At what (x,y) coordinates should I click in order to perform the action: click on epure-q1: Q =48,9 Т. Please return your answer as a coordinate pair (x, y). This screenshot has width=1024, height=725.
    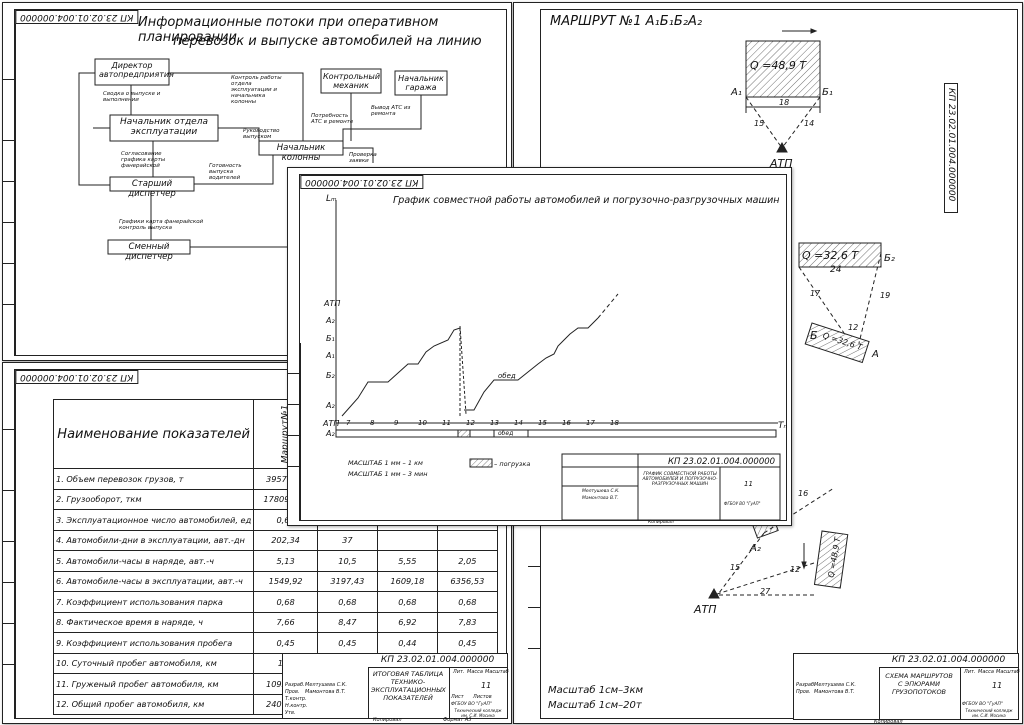
    Looking at the image, I should click on (778, 65).